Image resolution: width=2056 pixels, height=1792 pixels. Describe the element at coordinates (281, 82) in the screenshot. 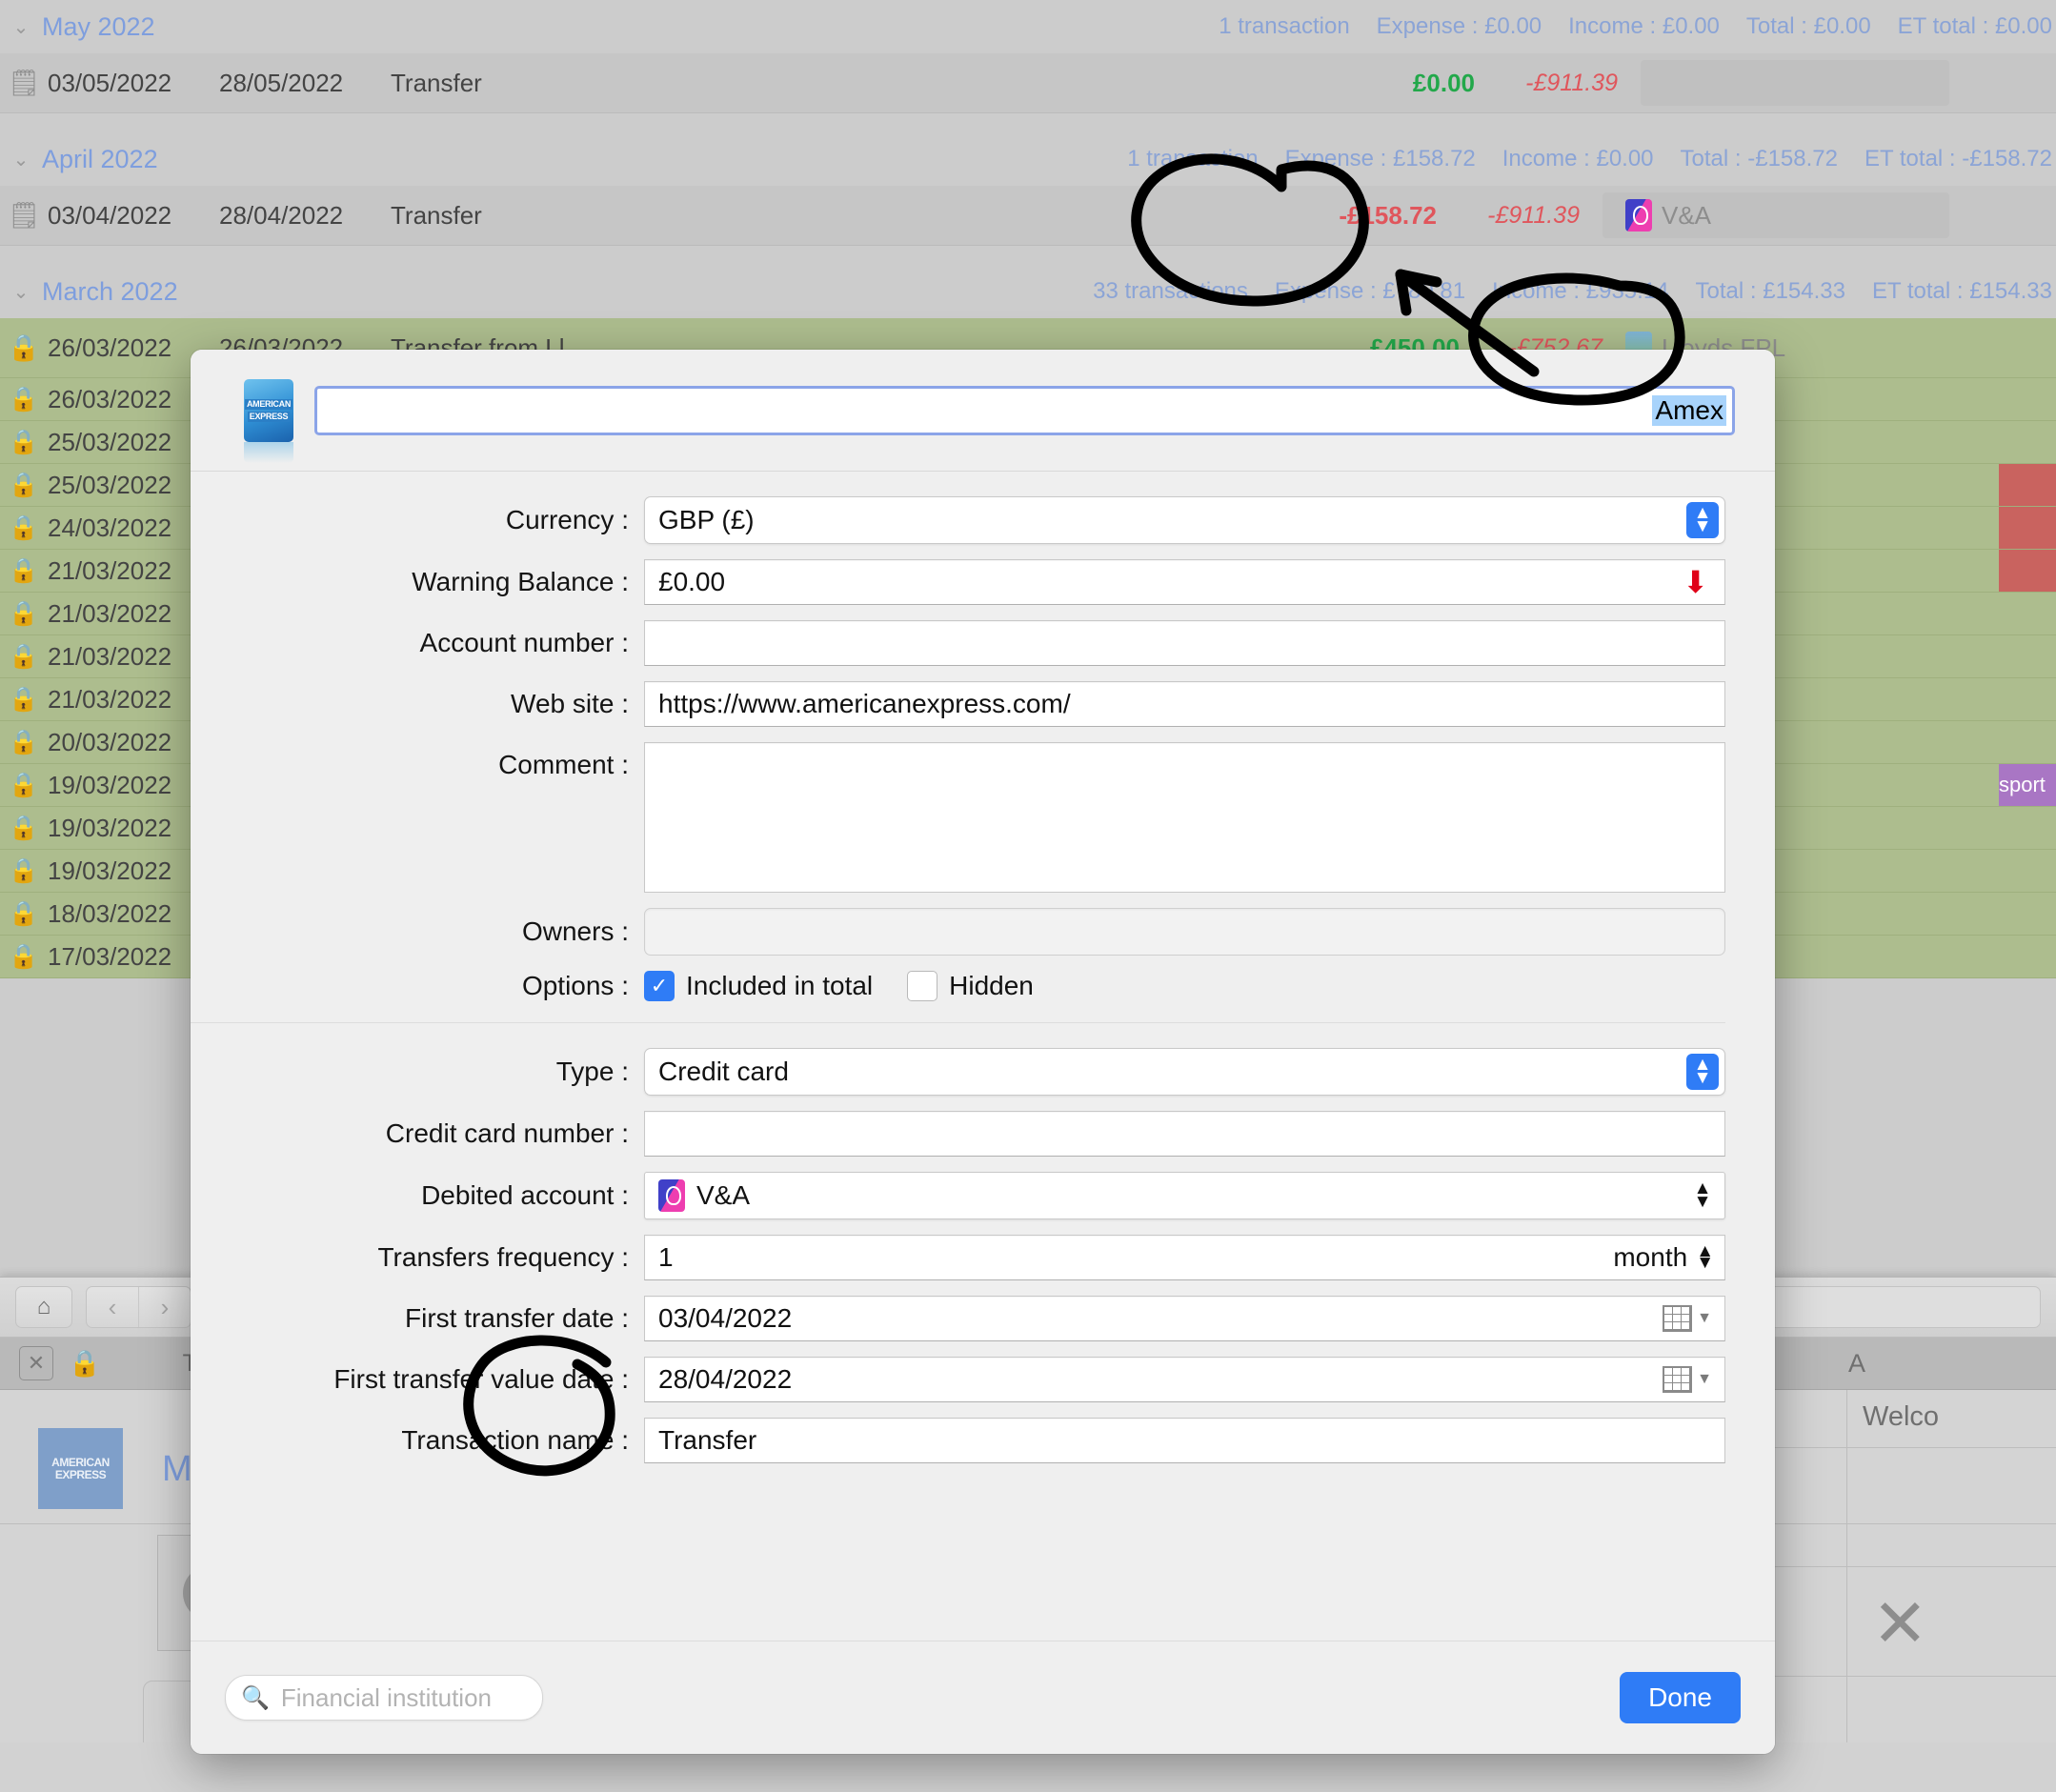

I see `row-value-date: 28/05/2022` at that location.